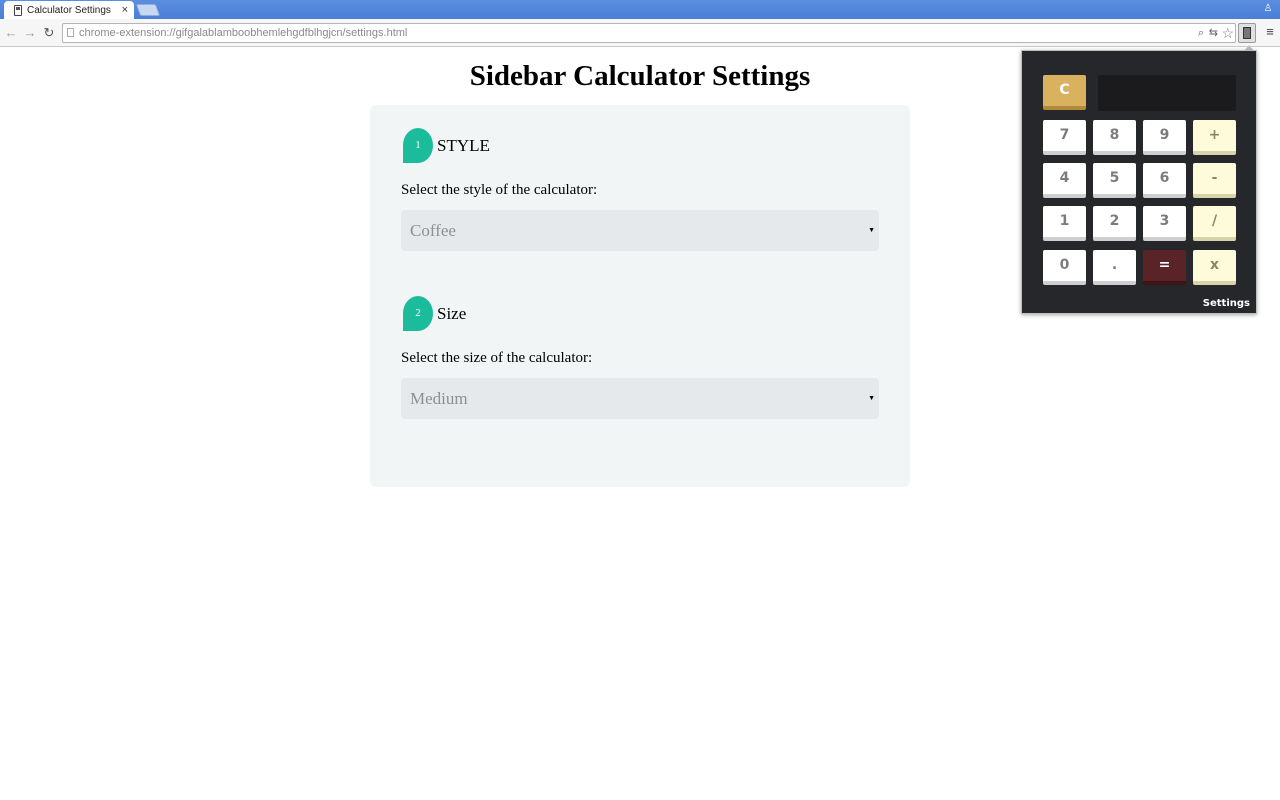  Describe the element at coordinates (1214, 180) in the screenshot. I see `minus-button: -` at that location.